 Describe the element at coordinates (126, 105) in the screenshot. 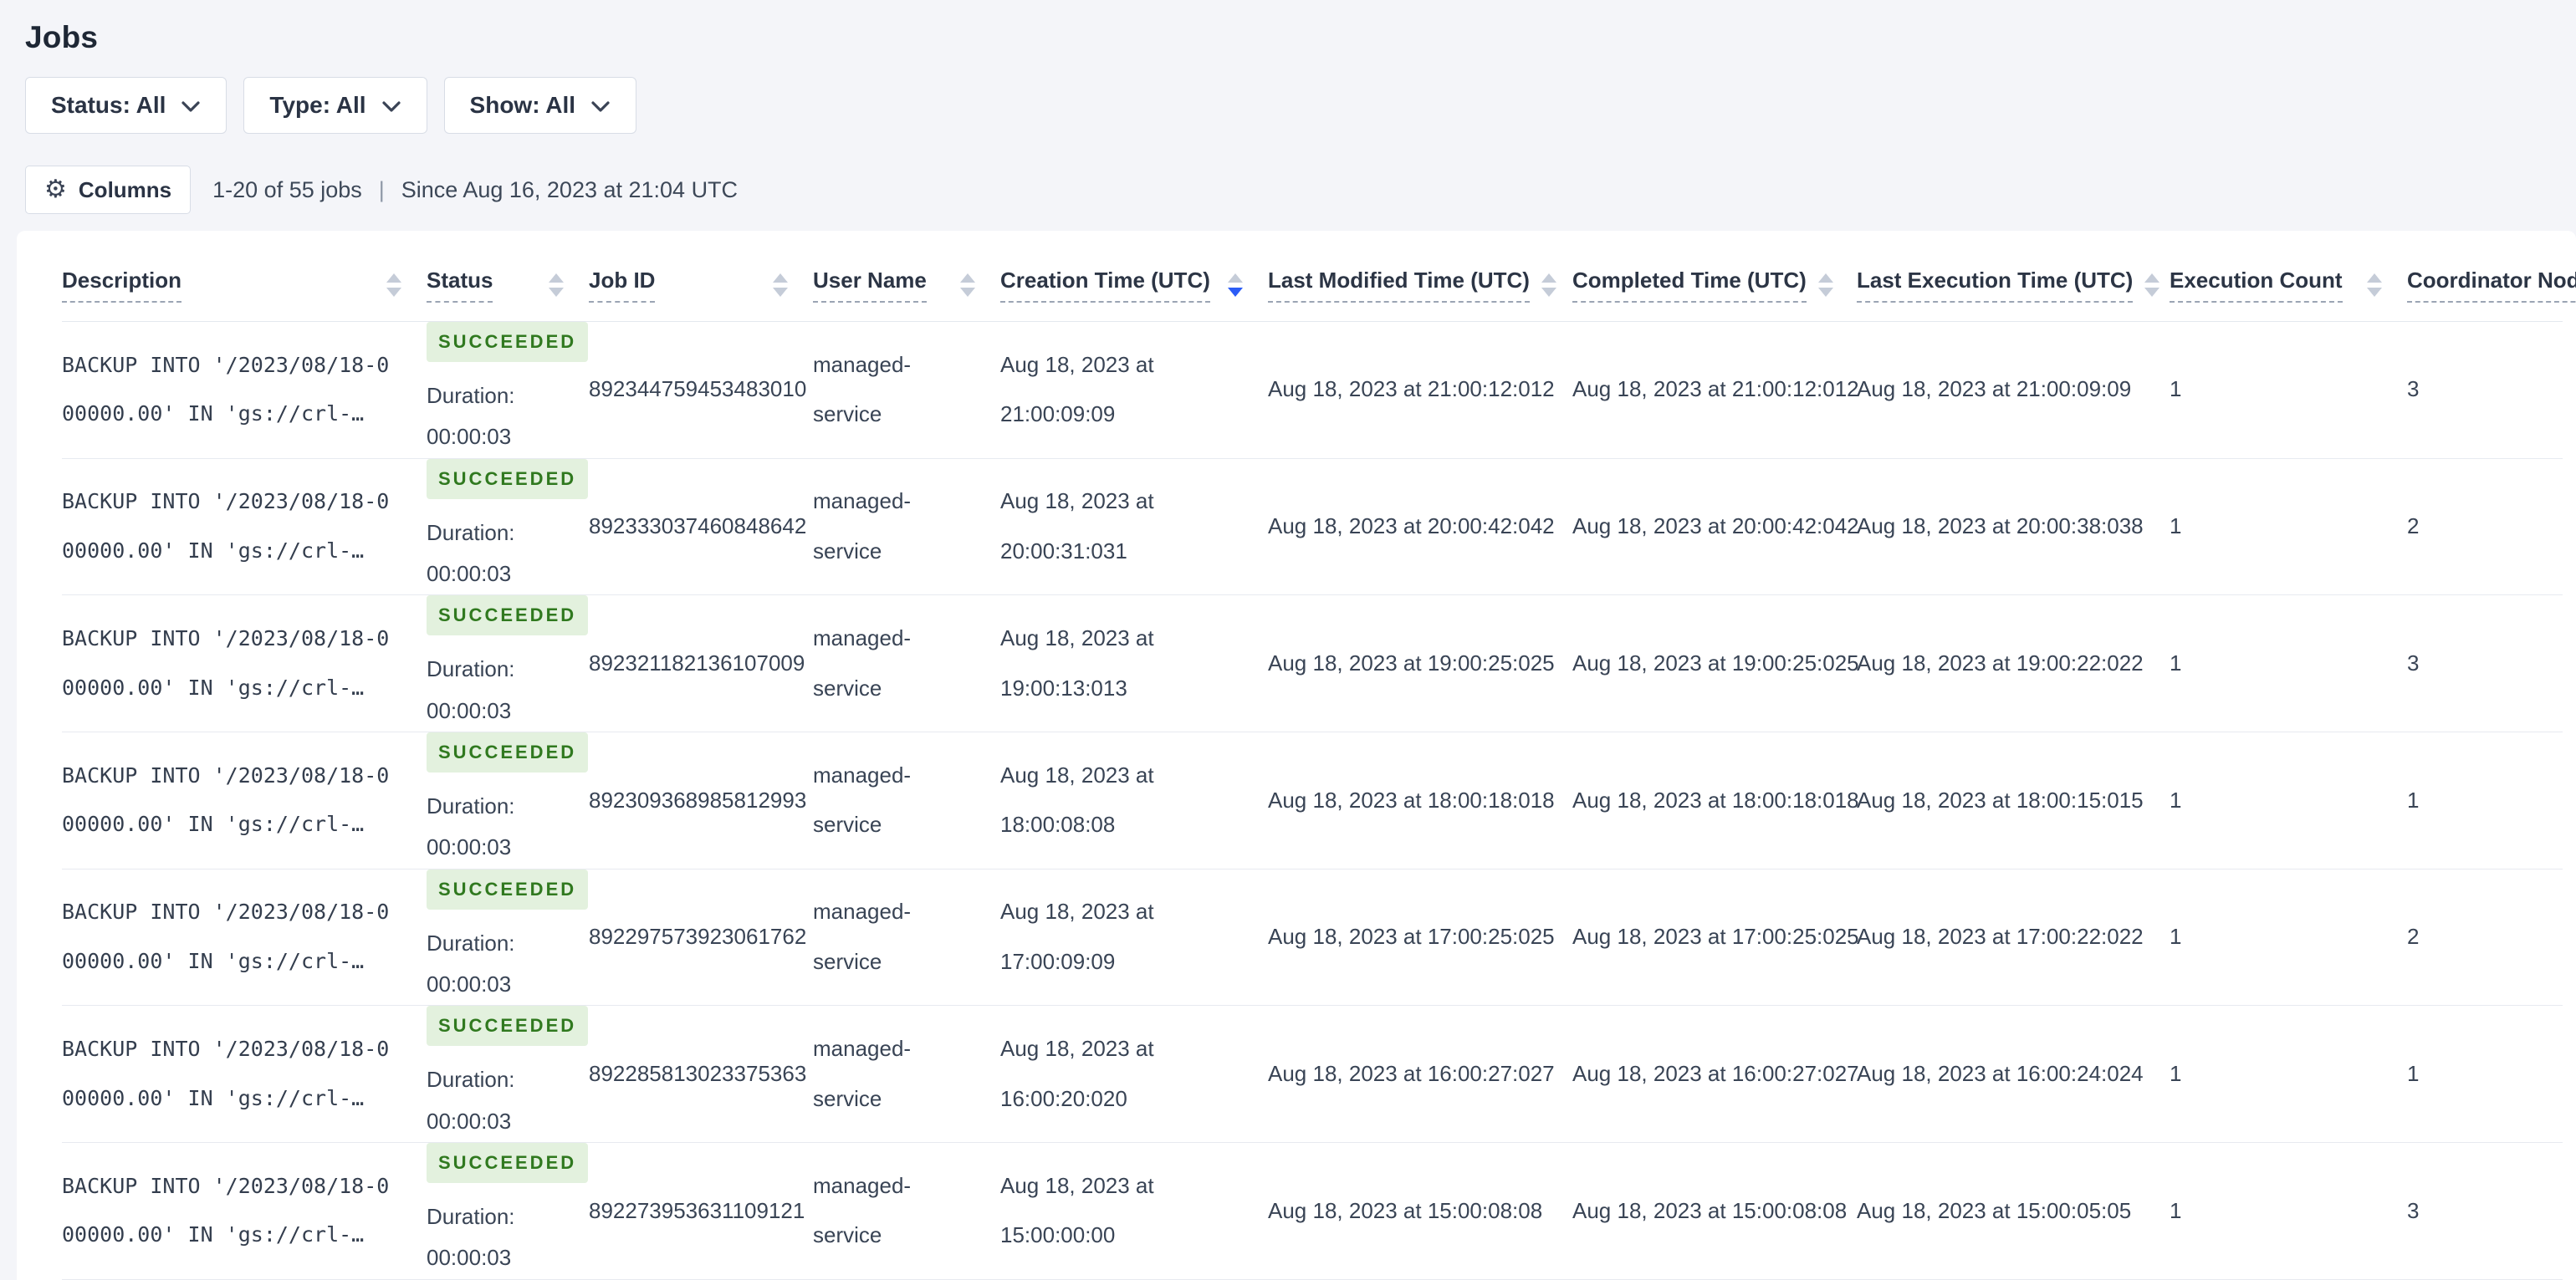

I see `status-filter-button: Status: All` at that location.